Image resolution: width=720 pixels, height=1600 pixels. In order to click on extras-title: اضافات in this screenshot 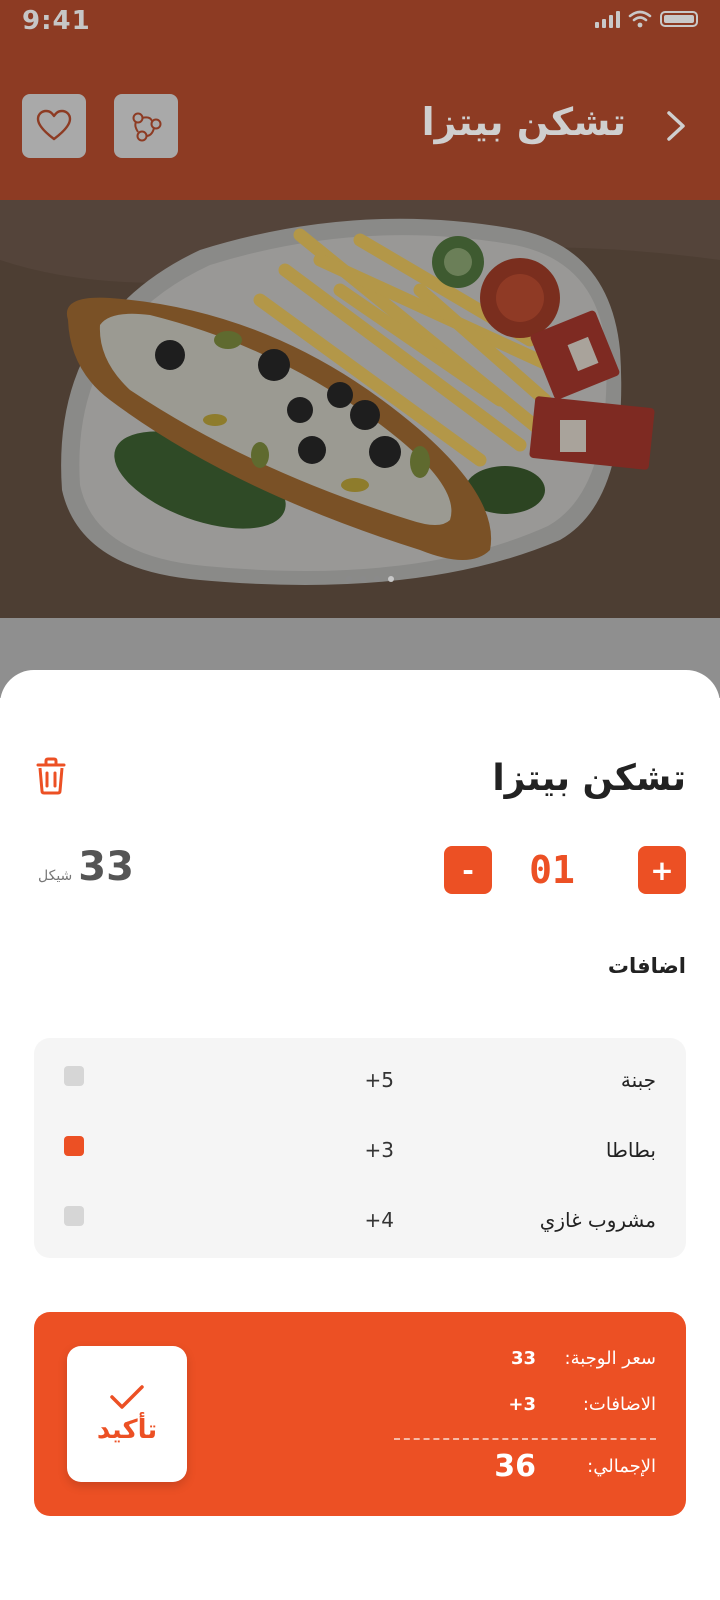, I will do `click(646, 966)`.